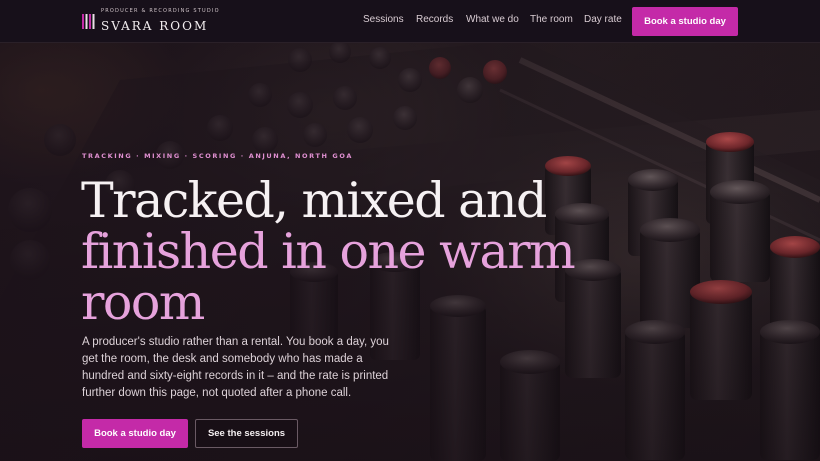 The height and width of the screenshot is (461, 820). I want to click on headline-line-2: finished in one warm room, so click(328, 277).